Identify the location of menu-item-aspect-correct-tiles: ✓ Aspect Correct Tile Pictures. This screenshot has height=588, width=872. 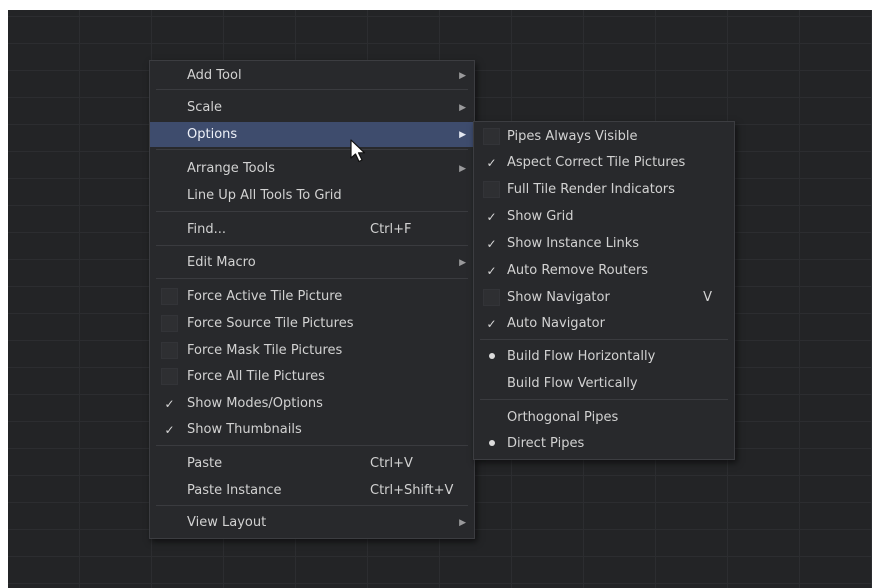
(604, 162).